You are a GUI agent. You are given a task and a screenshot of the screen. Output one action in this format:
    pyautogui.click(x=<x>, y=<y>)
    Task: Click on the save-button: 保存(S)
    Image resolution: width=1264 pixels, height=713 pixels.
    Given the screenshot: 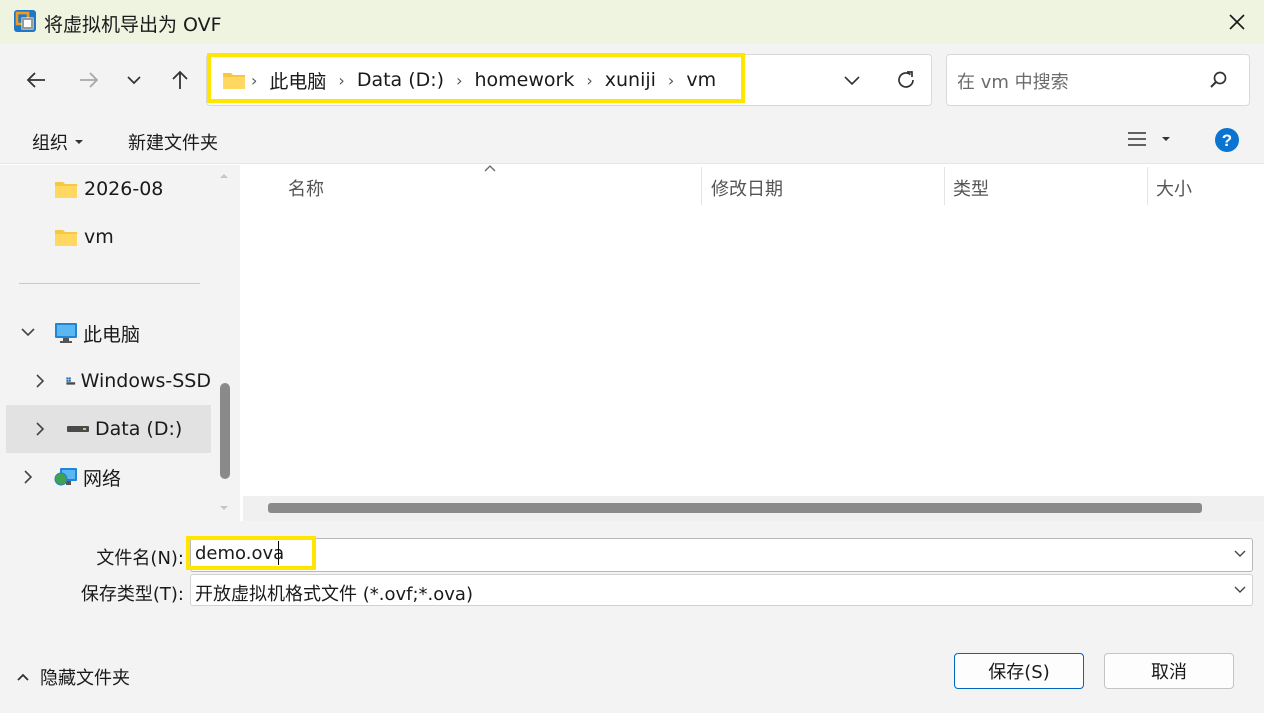 What is the action you would take?
    pyautogui.click(x=1019, y=671)
    